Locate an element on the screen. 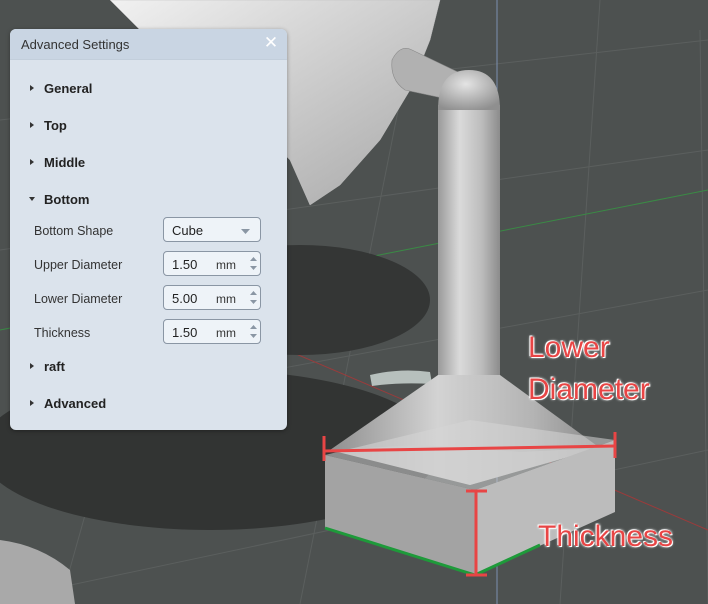  section-raft: raft is located at coordinates (46, 366).